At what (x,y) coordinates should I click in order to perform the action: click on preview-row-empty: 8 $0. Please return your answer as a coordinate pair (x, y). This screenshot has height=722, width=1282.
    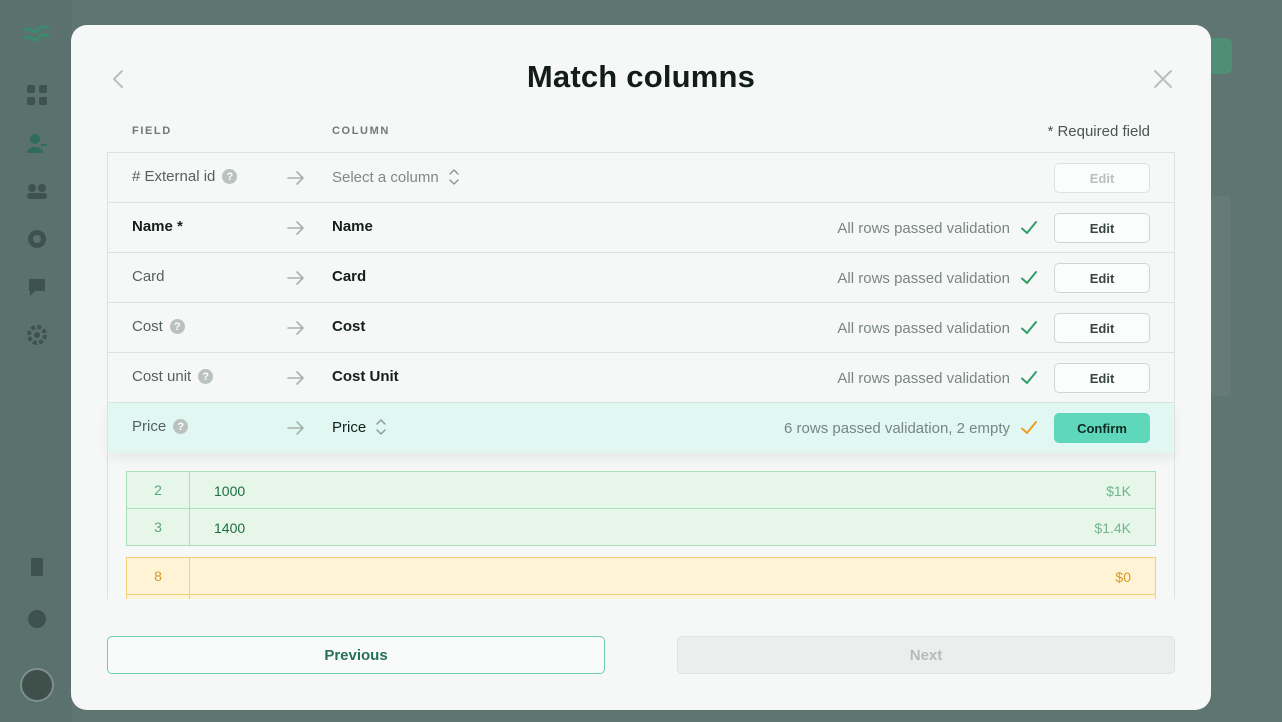
    Looking at the image, I should click on (641, 576).